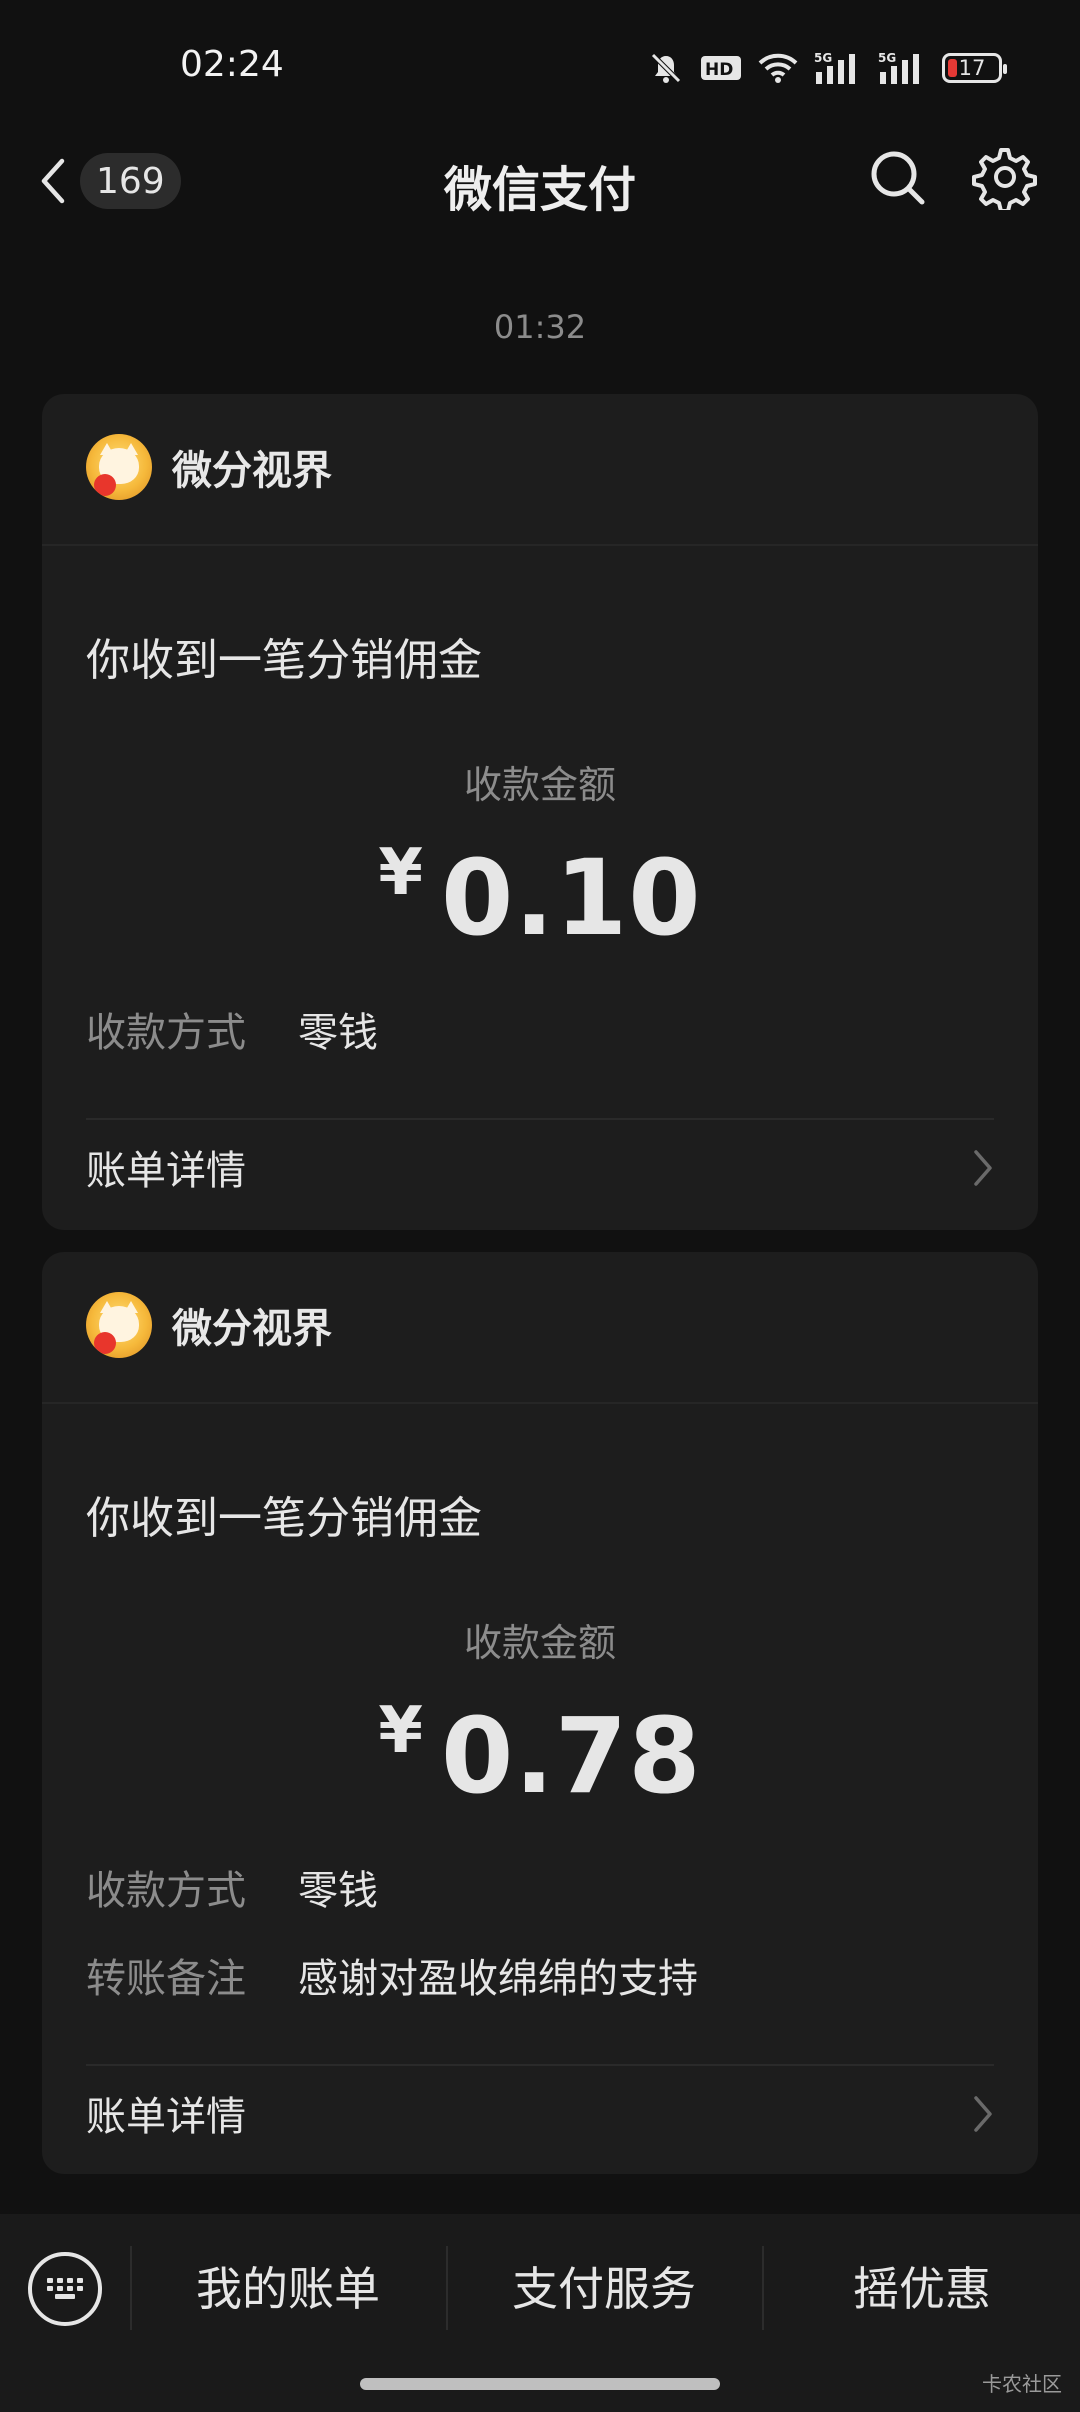 The width and height of the screenshot is (1080, 2412). I want to click on menu-payment-services: 支付服务, so click(604, 2289).